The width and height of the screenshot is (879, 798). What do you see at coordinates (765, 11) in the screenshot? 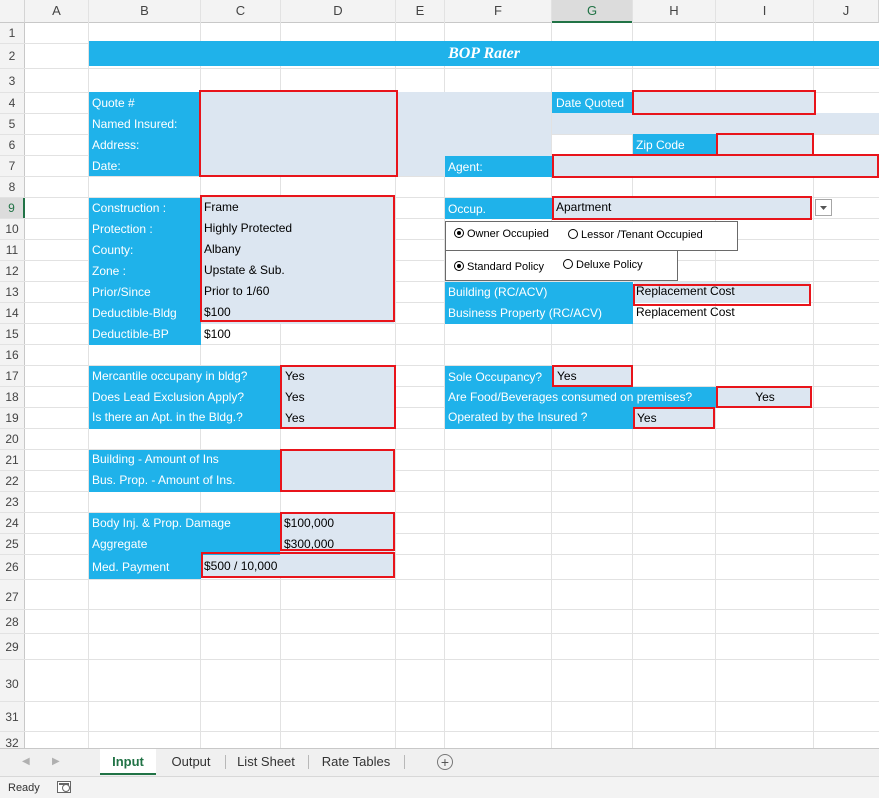
I see `column-header-i: I` at bounding box center [765, 11].